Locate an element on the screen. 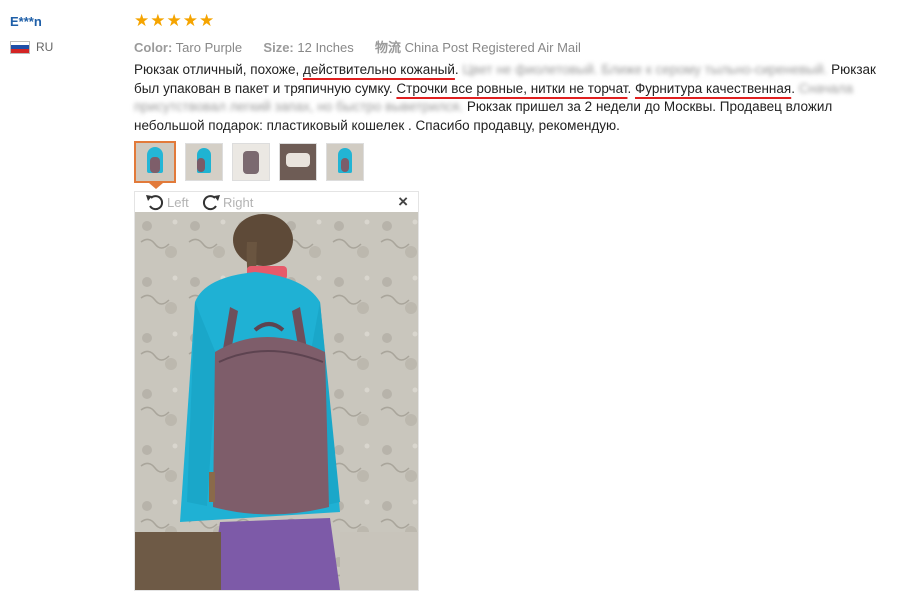  color-value: Taro Purple is located at coordinates (209, 47).